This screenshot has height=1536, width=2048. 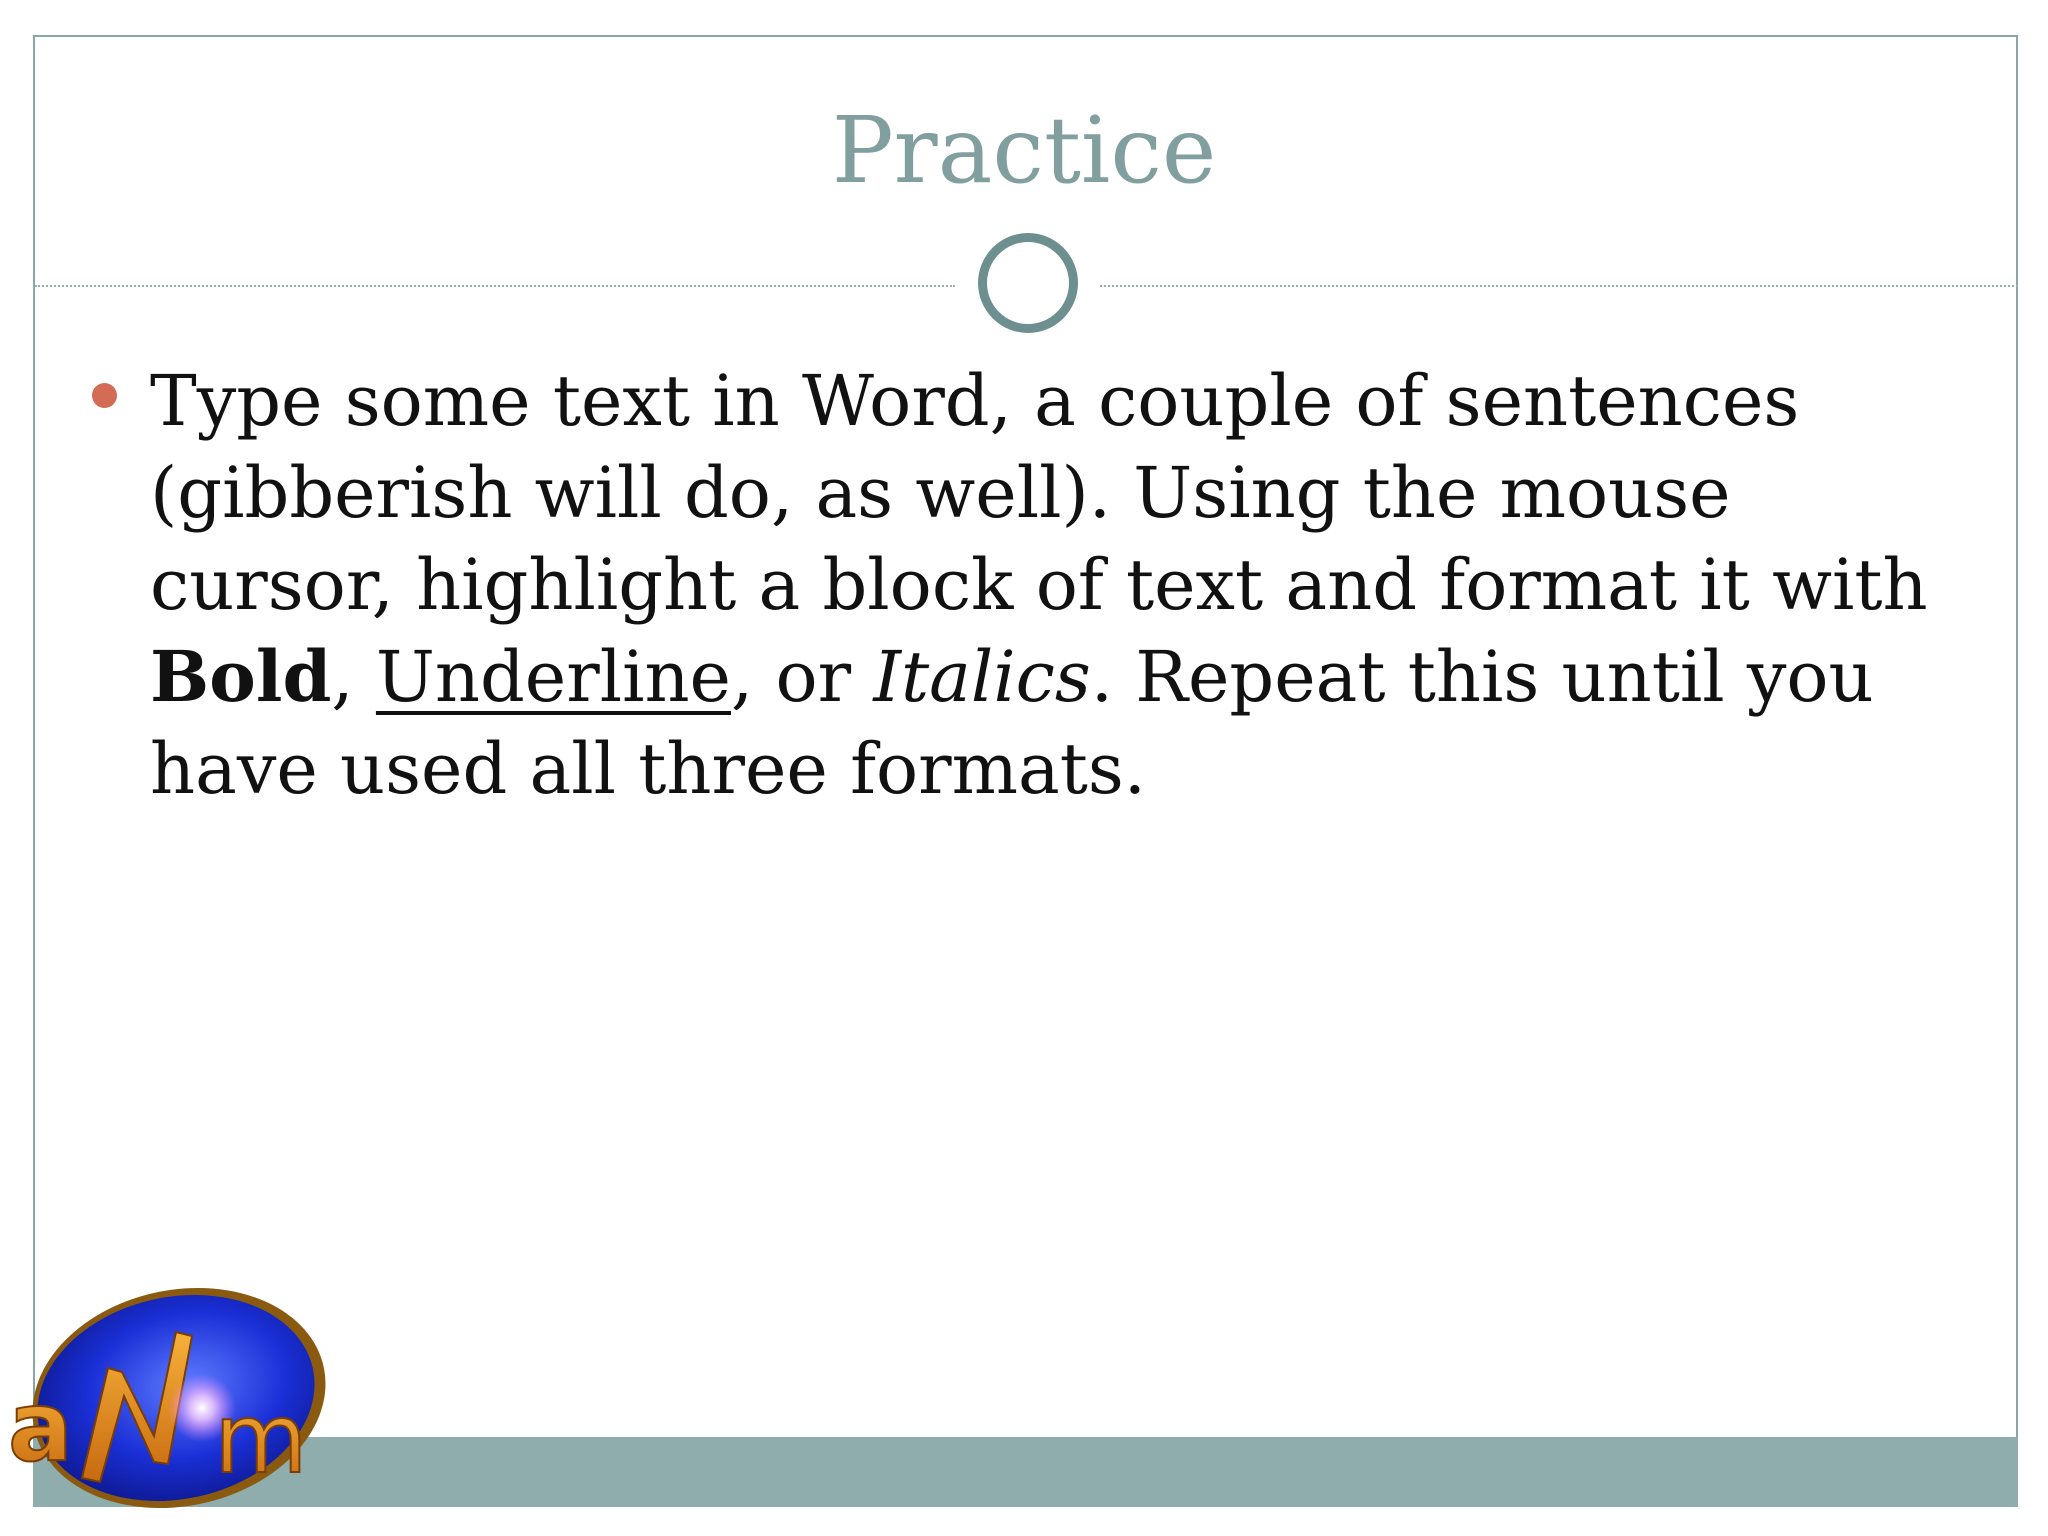 What do you see at coordinates (166, 1398) in the screenshot?
I see `anm-logo-icon: a m` at bounding box center [166, 1398].